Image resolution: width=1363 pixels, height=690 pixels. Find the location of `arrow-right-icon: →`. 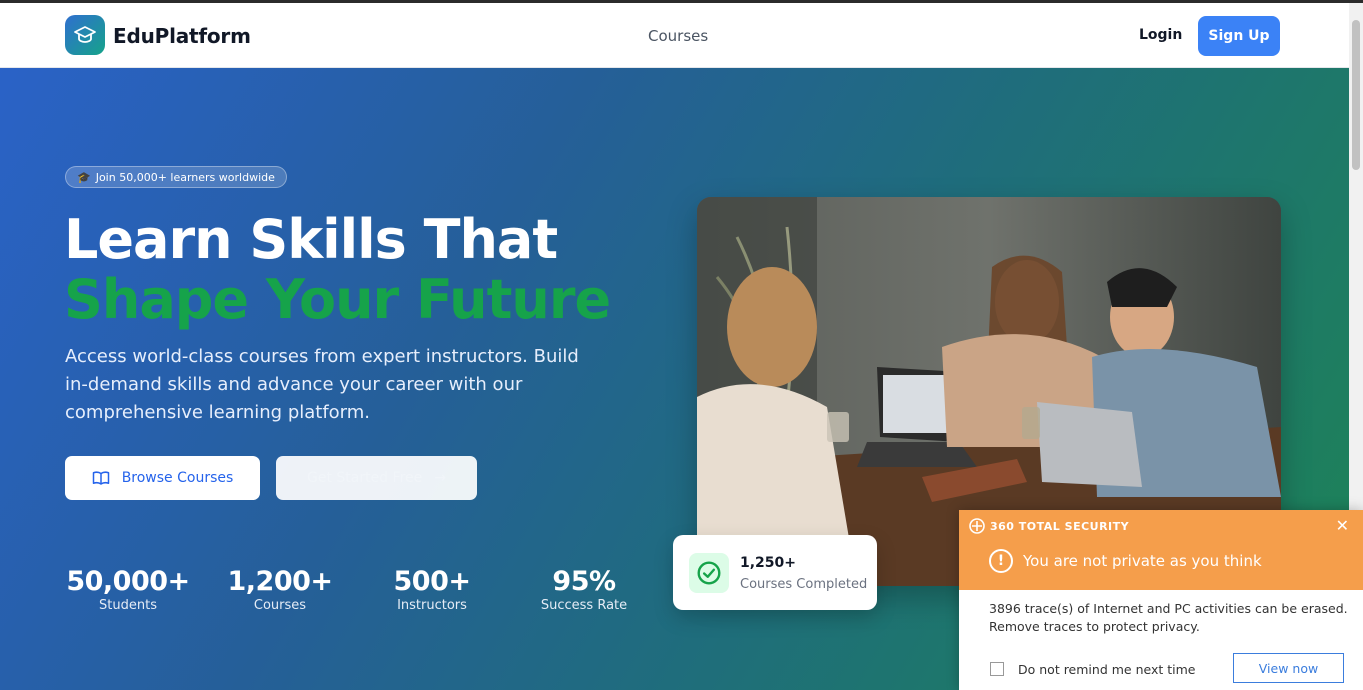

arrow-right-icon: → is located at coordinates (440, 478).